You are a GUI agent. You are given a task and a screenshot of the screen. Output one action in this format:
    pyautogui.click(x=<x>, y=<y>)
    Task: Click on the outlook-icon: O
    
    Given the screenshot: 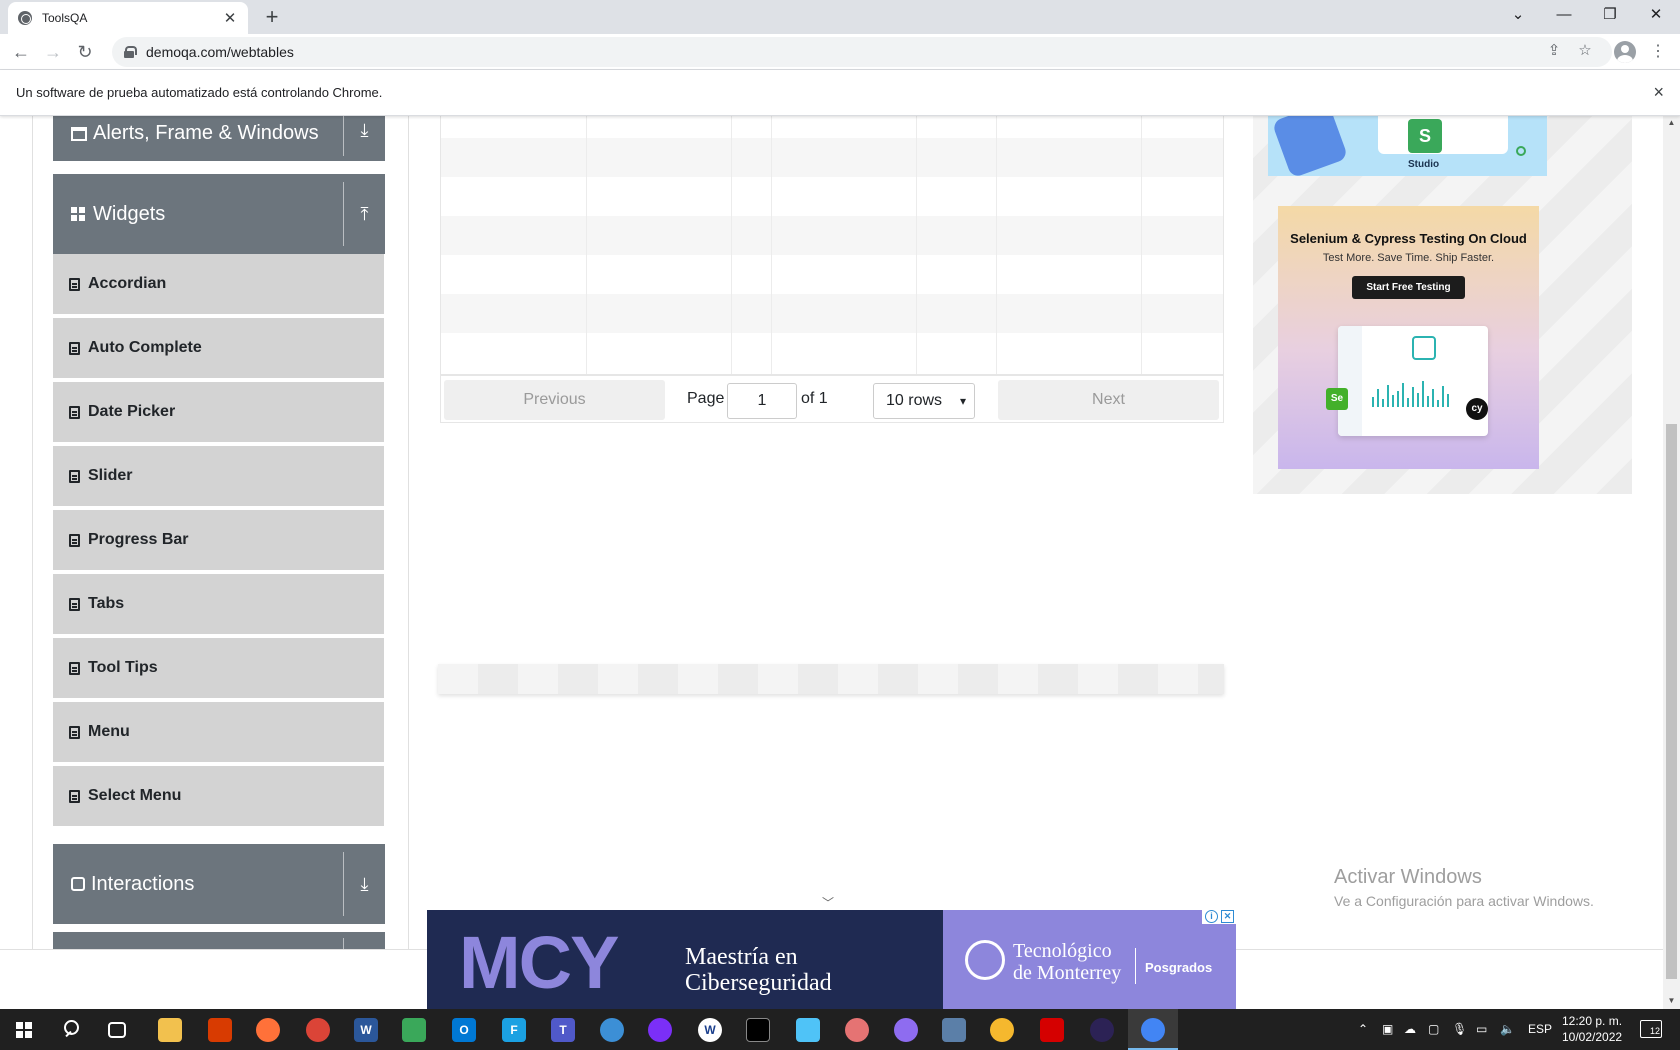 What is the action you would take?
    pyautogui.click(x=464, y=1030)
    